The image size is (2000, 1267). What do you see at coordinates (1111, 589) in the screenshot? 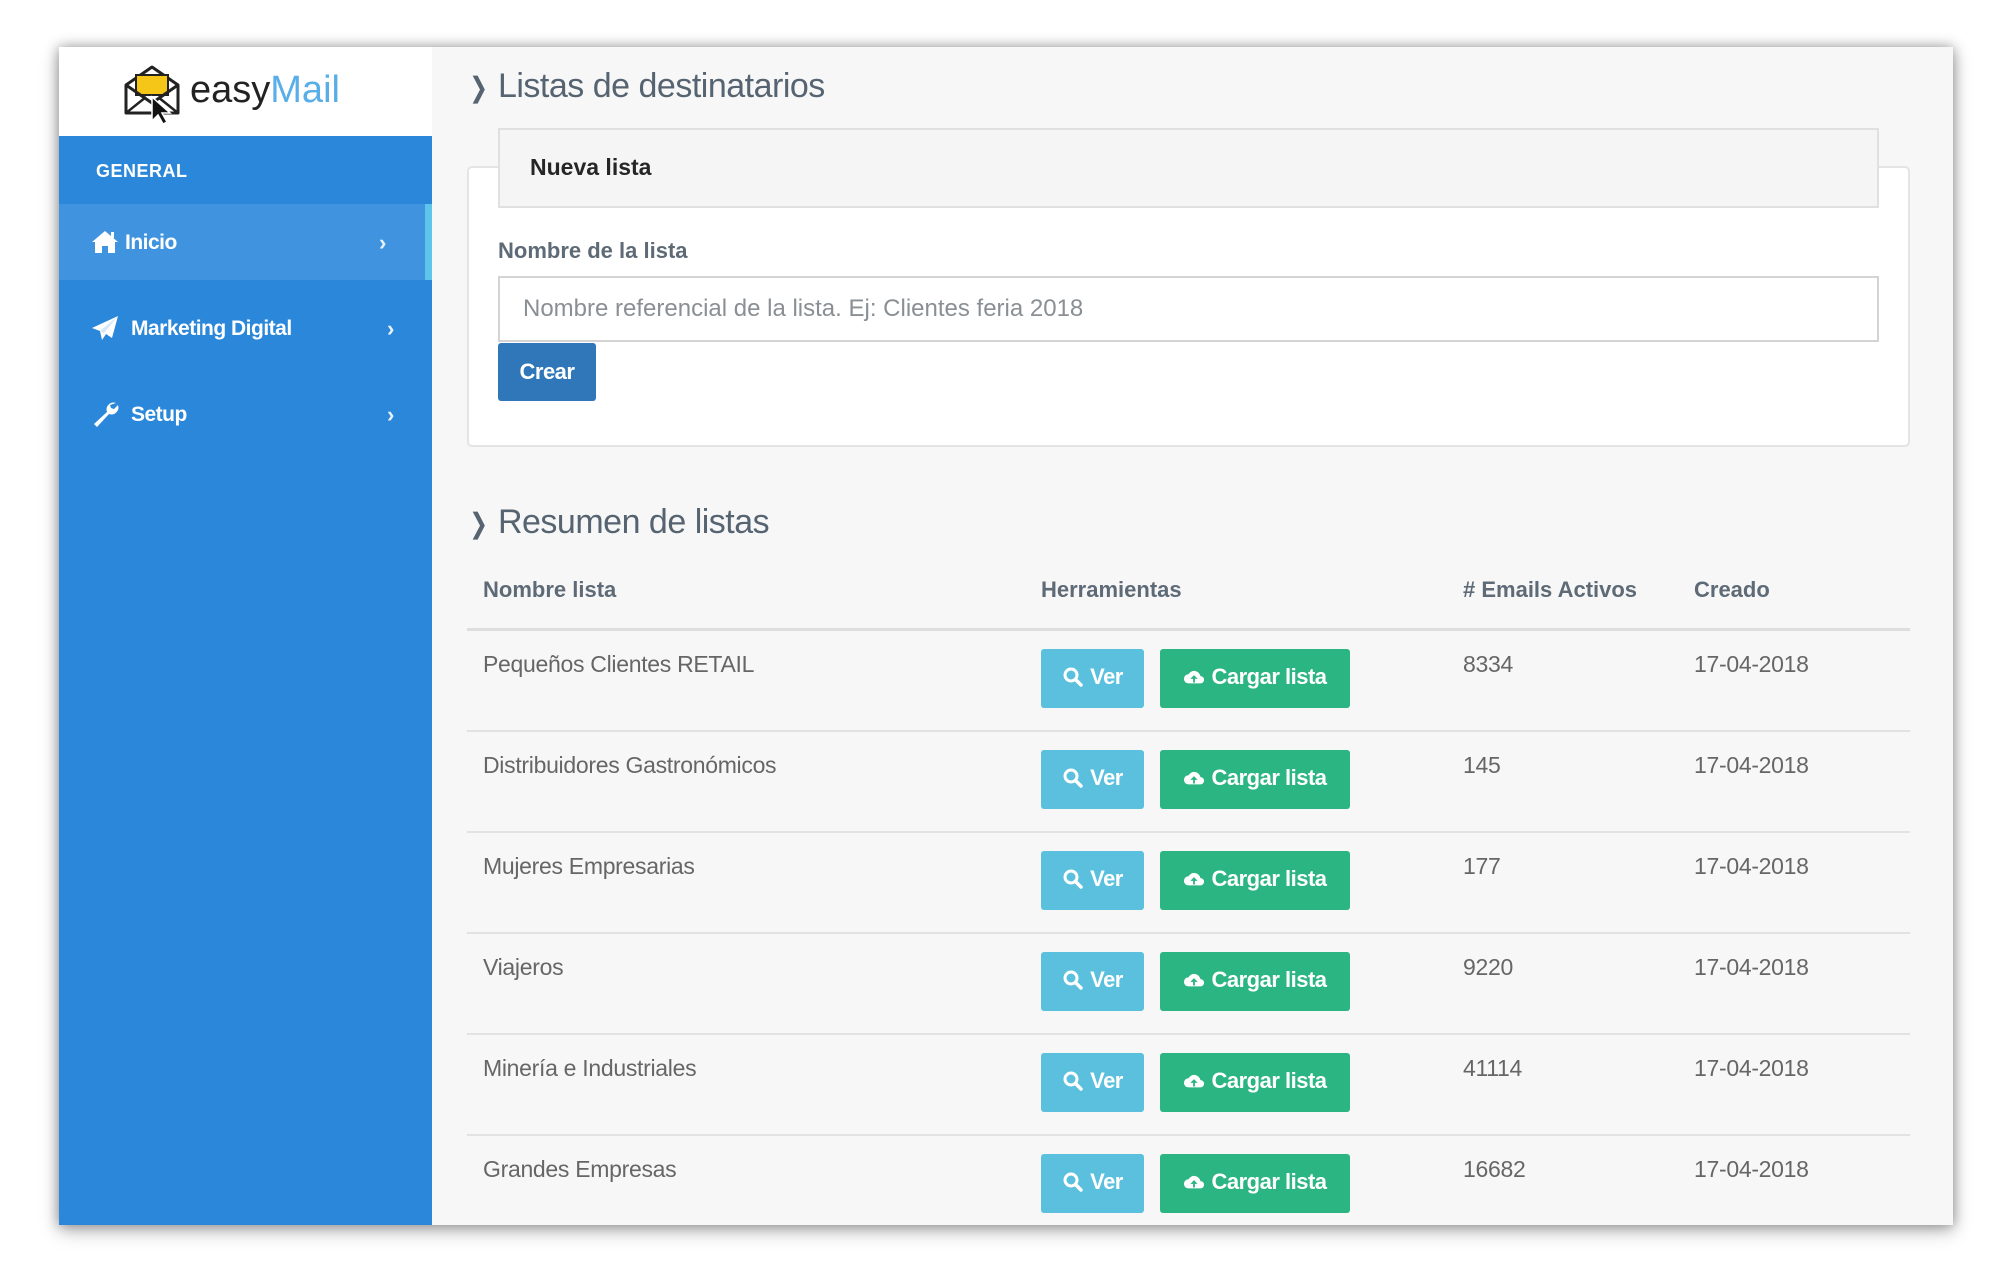
I see `column-header-tools: Herramientas` at bounding box center [1111, 589].